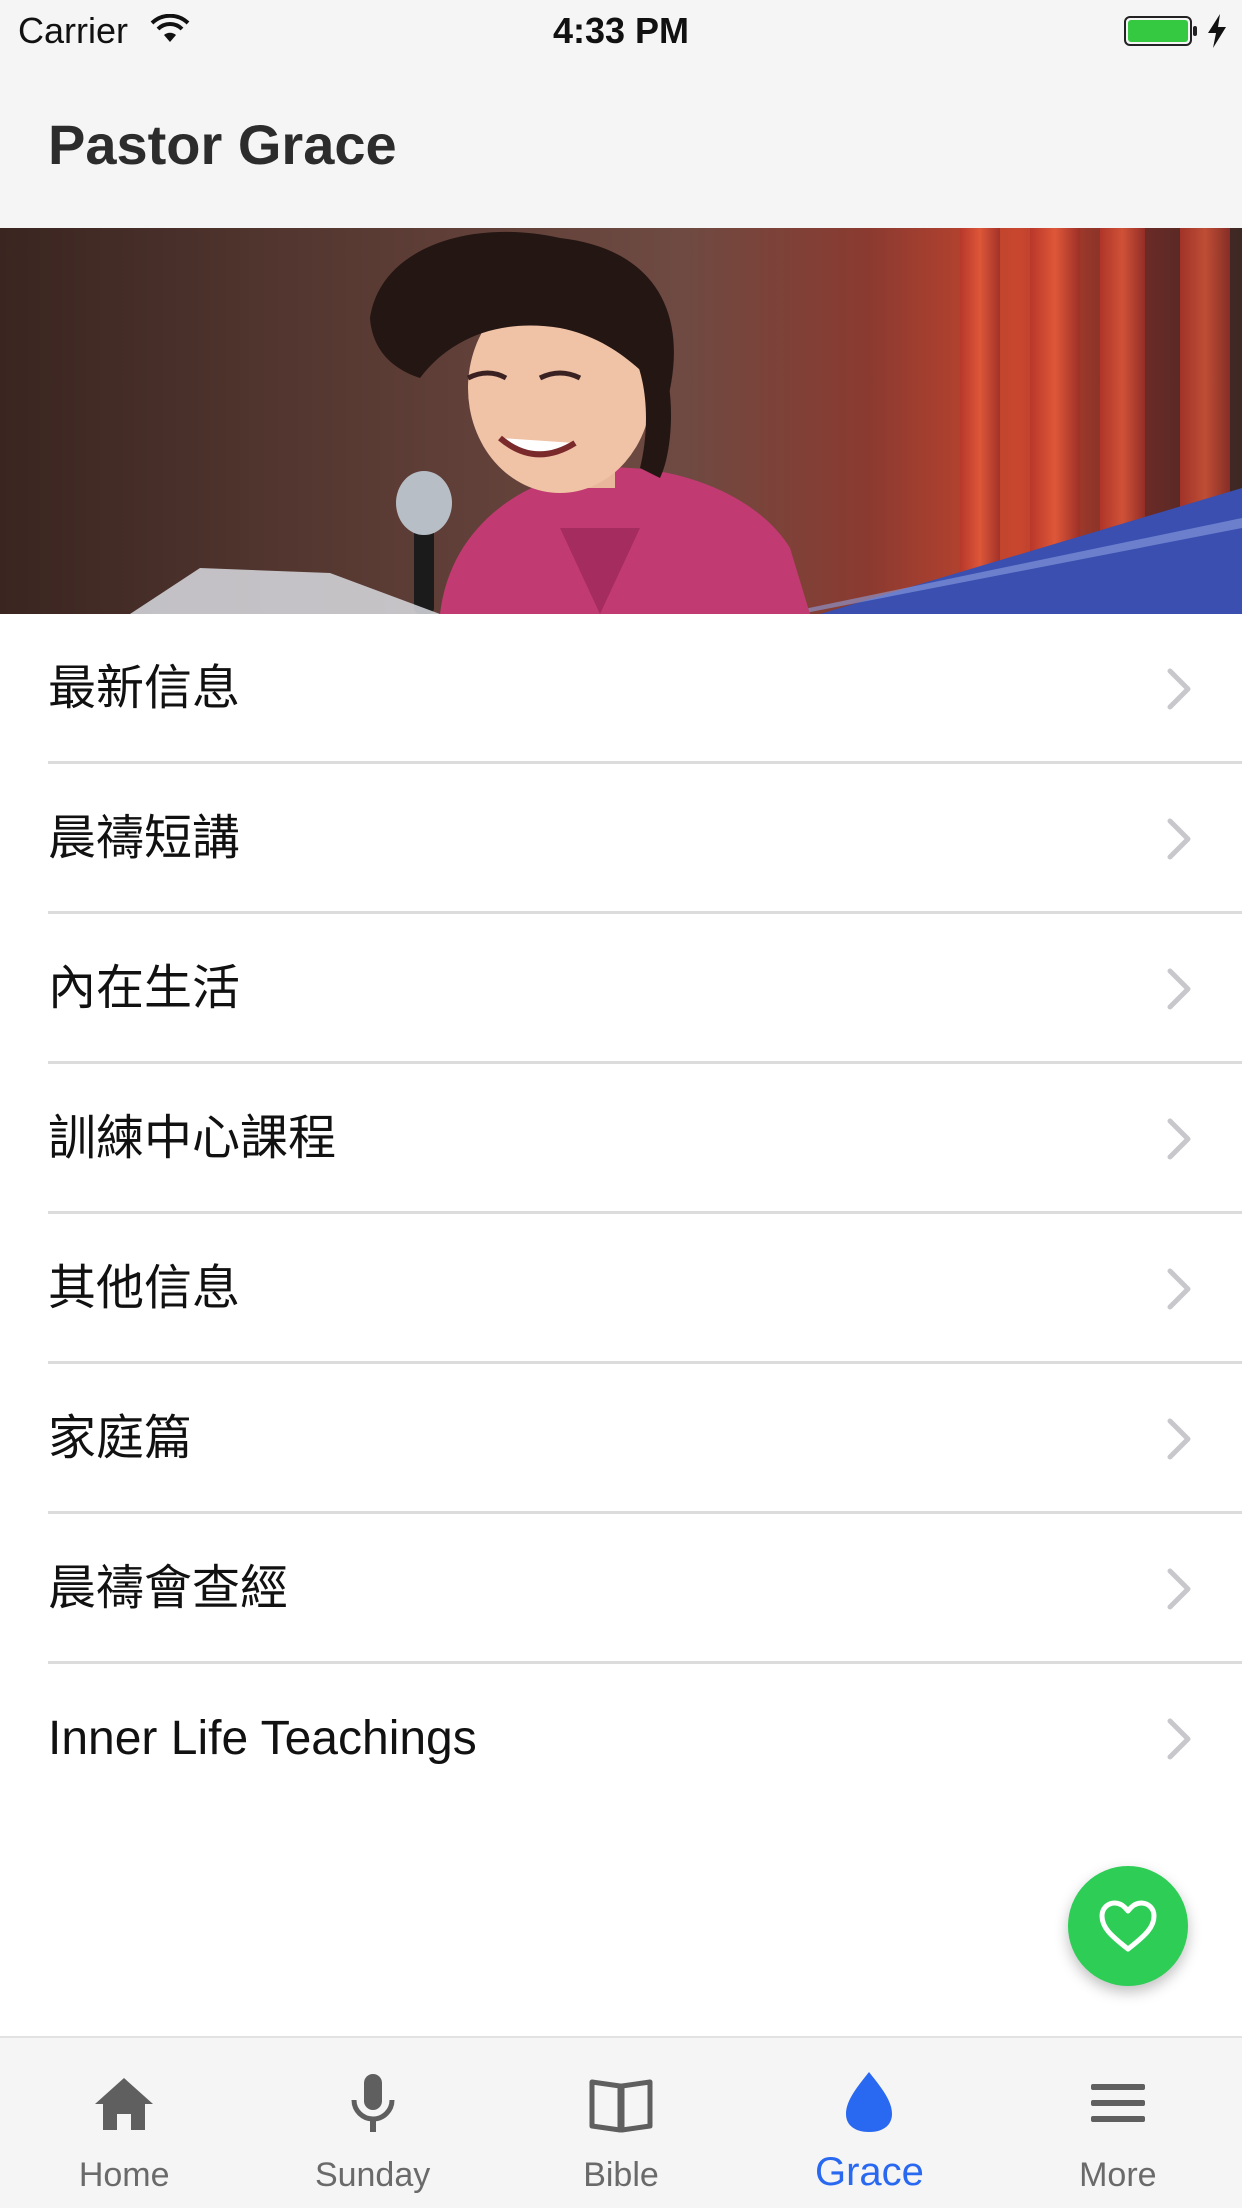  I want to click on nav-header: Pastor Grace, so click(621, 145).